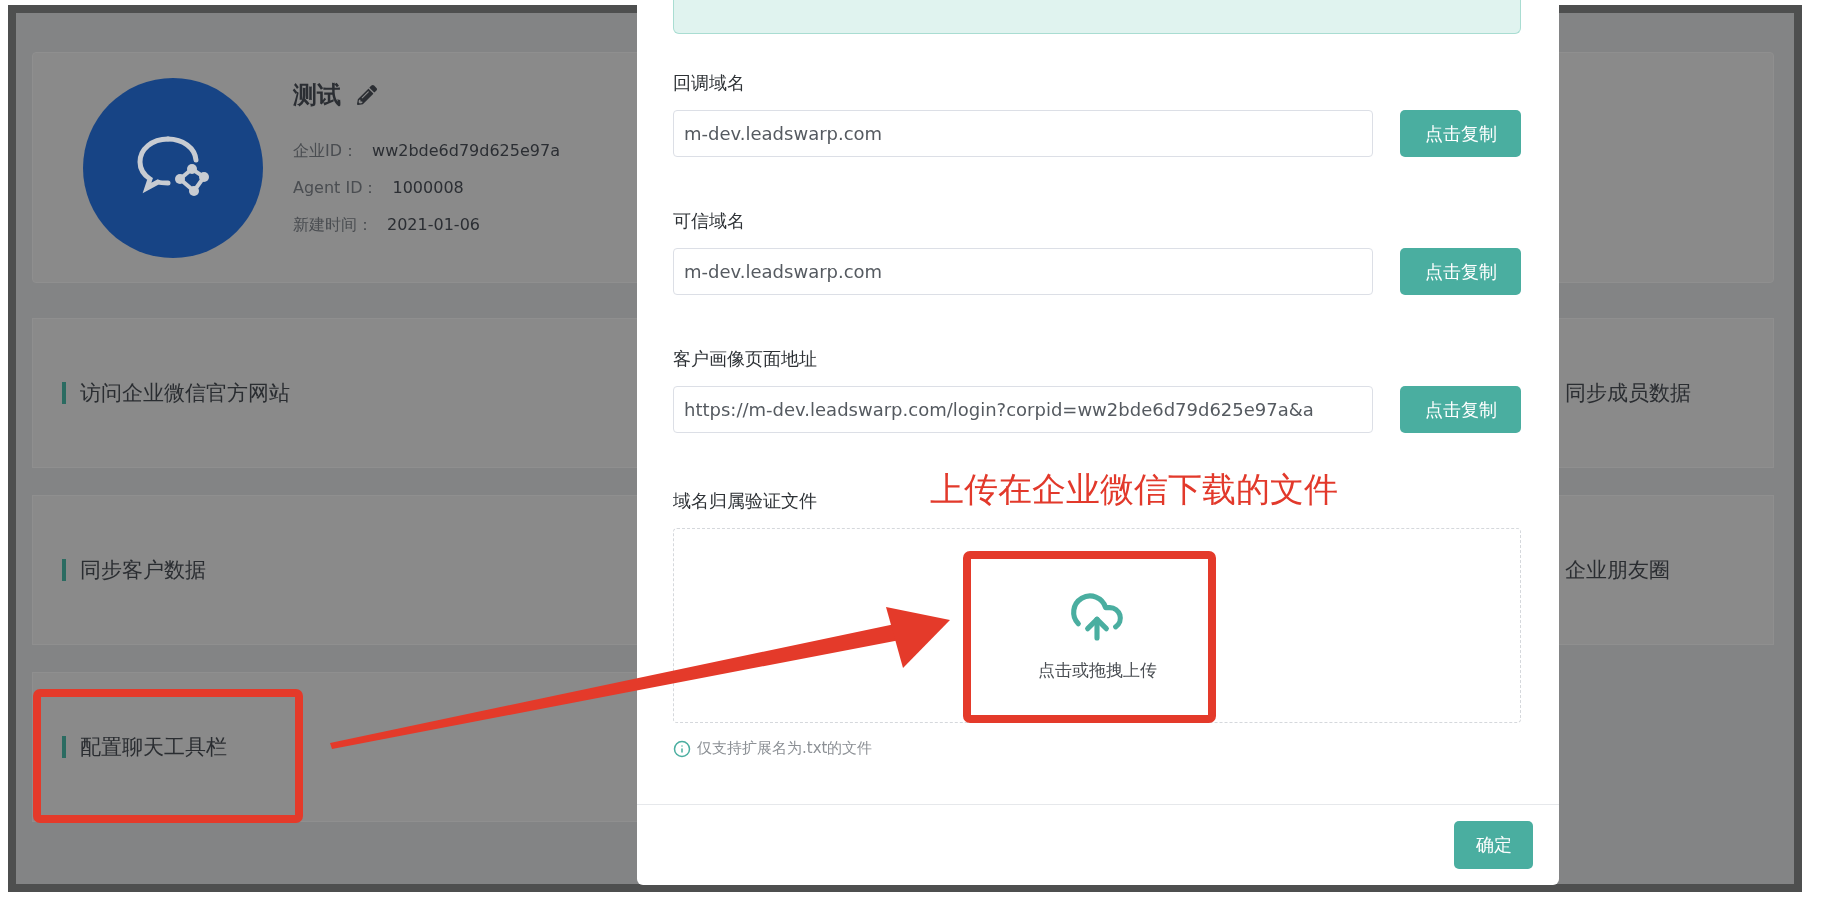 The image size is (1832, 918). Describe the element at coordinates (433, 225) in the screenshot. I see `field-value: 2021-01-06` at that location.